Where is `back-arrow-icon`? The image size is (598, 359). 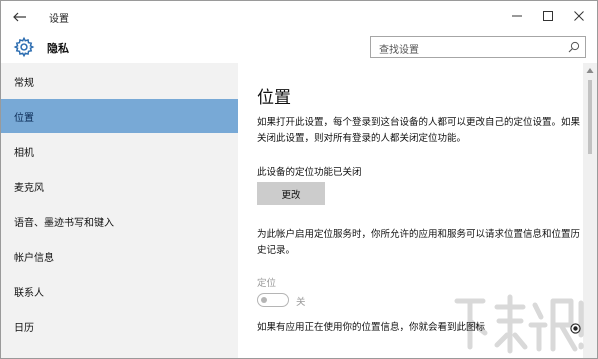
back-arrow-icon is located at coordinates (19, 17).